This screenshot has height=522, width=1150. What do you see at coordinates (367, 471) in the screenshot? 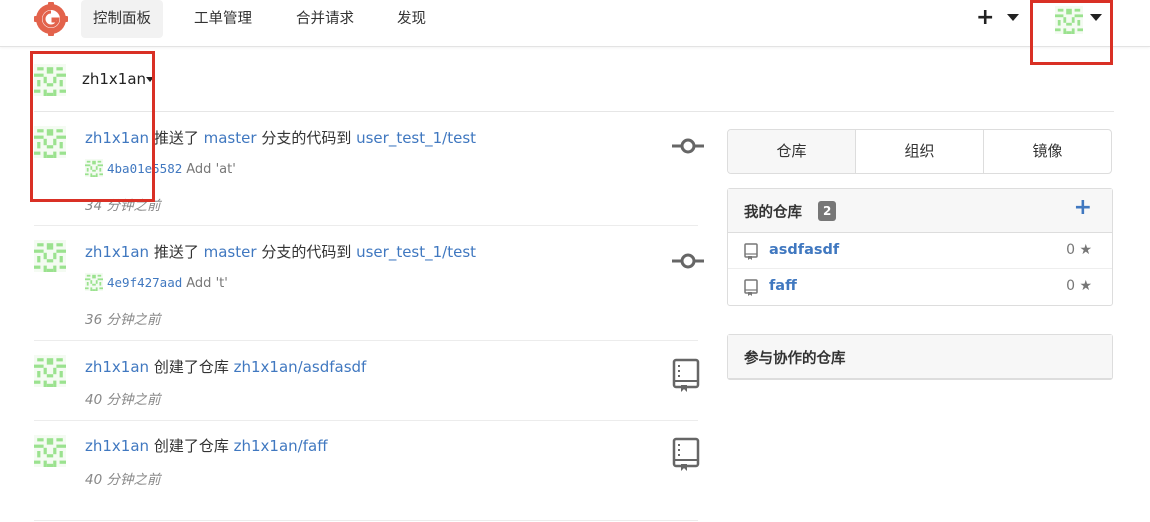
I see `feed-item: zh1x1an 创建了仓库 zh1x1an/faff 40 分钟之前` at bounding box center [367, 471].